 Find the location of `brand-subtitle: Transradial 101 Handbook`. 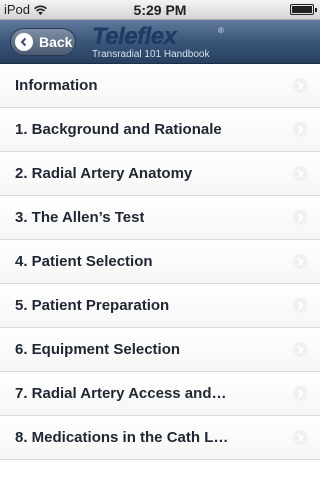

brand-subtitle: Transradial 101 Handbook is located at coordinates (151, 54).